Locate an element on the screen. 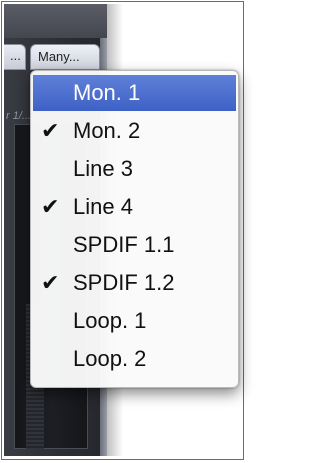 This screenshot has width=320, height=463. menu-item-loop-2: Loop. 2 is located at coordinates (134, 359).